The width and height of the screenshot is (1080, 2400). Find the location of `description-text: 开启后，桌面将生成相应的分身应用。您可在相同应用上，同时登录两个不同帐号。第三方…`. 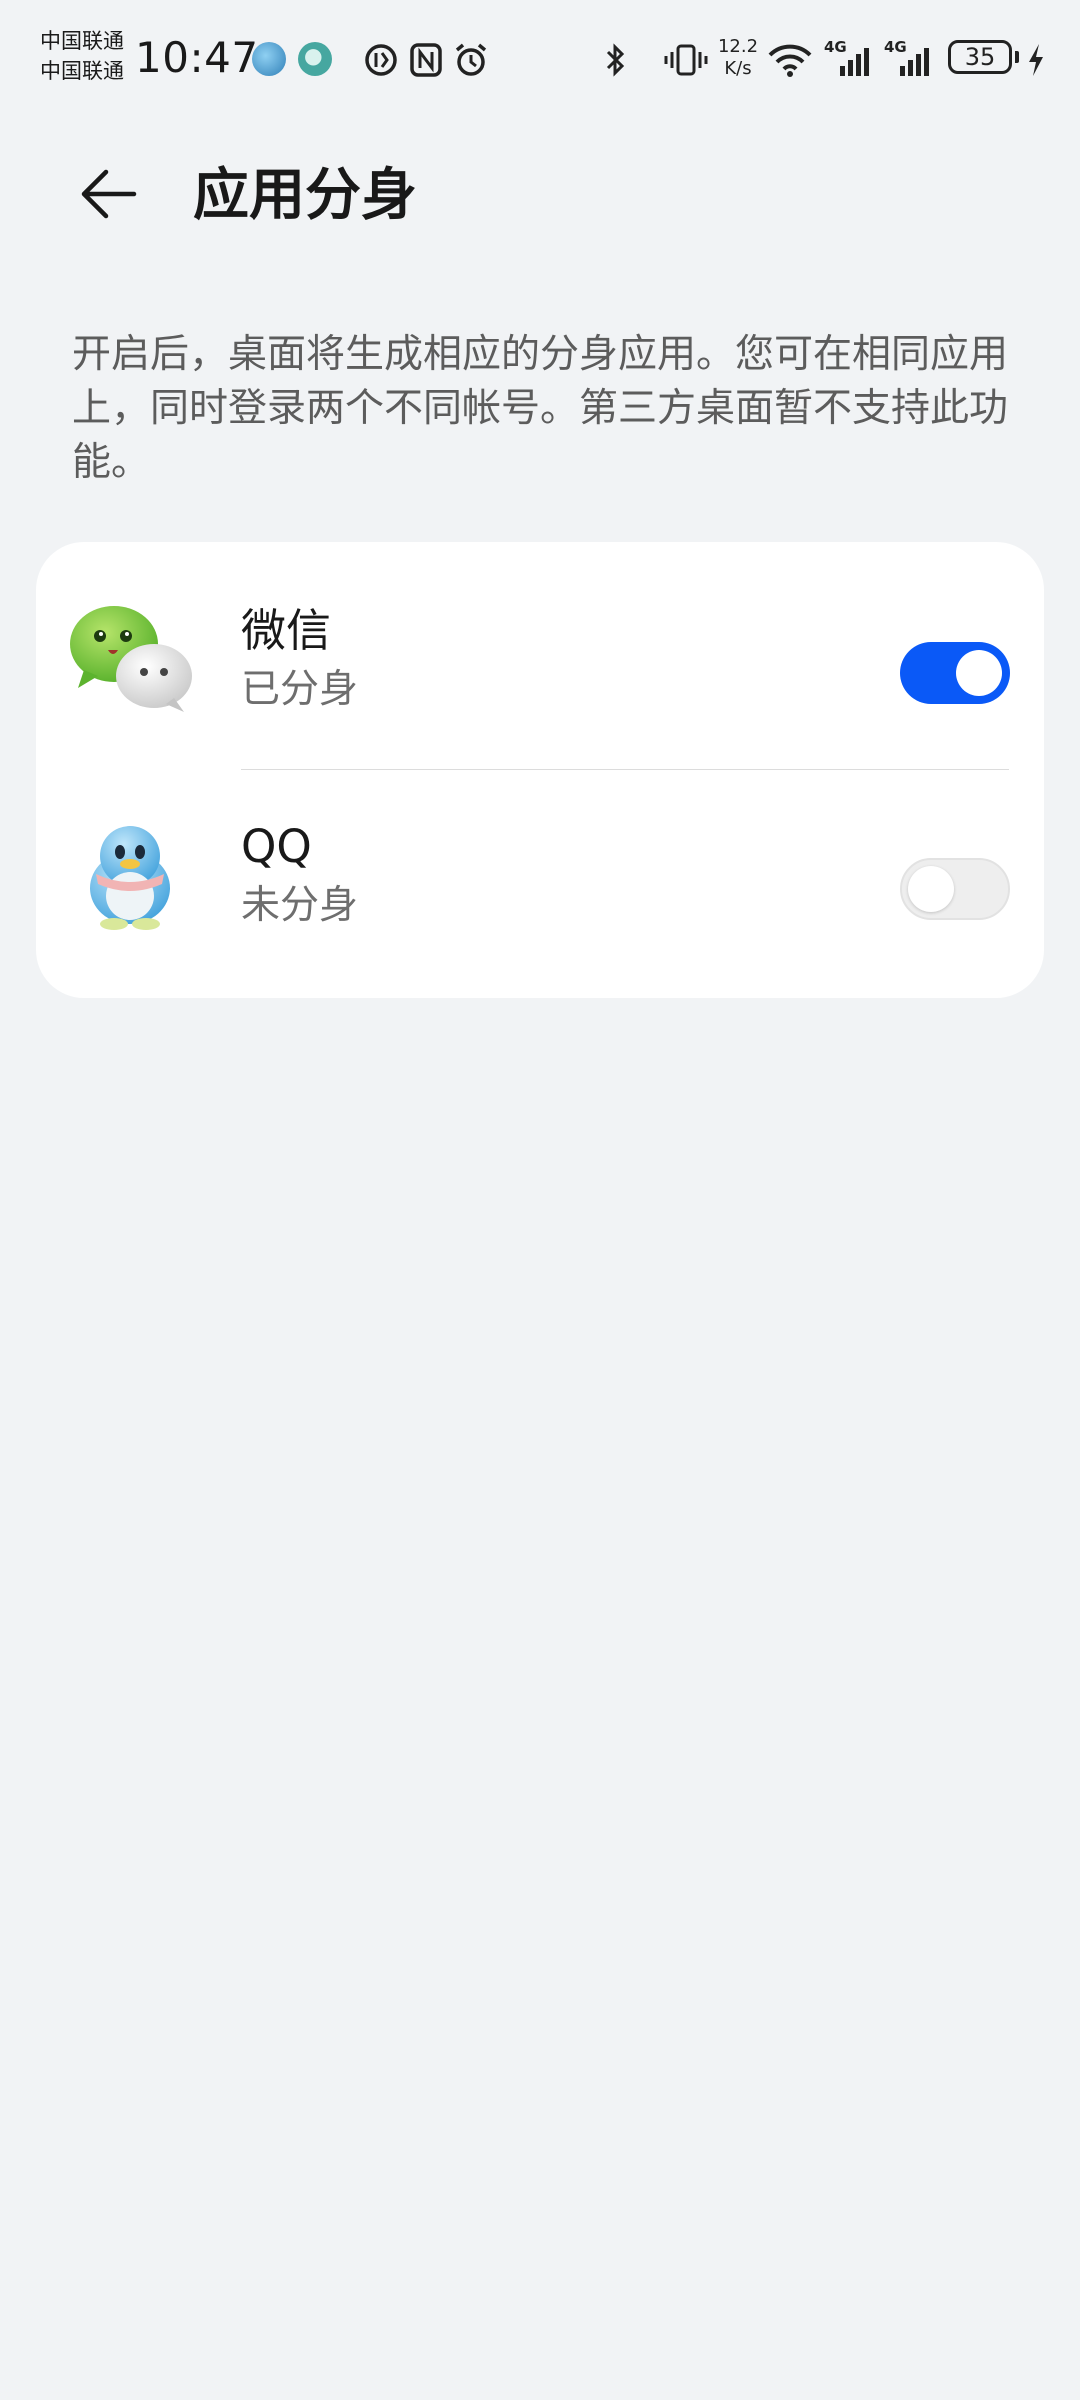

description-text: 开启后，桌面将生成相应的分身应用。您可在相同应用上，同时登录两个不同帐号。第三方… is located at coordinates (540, 408).